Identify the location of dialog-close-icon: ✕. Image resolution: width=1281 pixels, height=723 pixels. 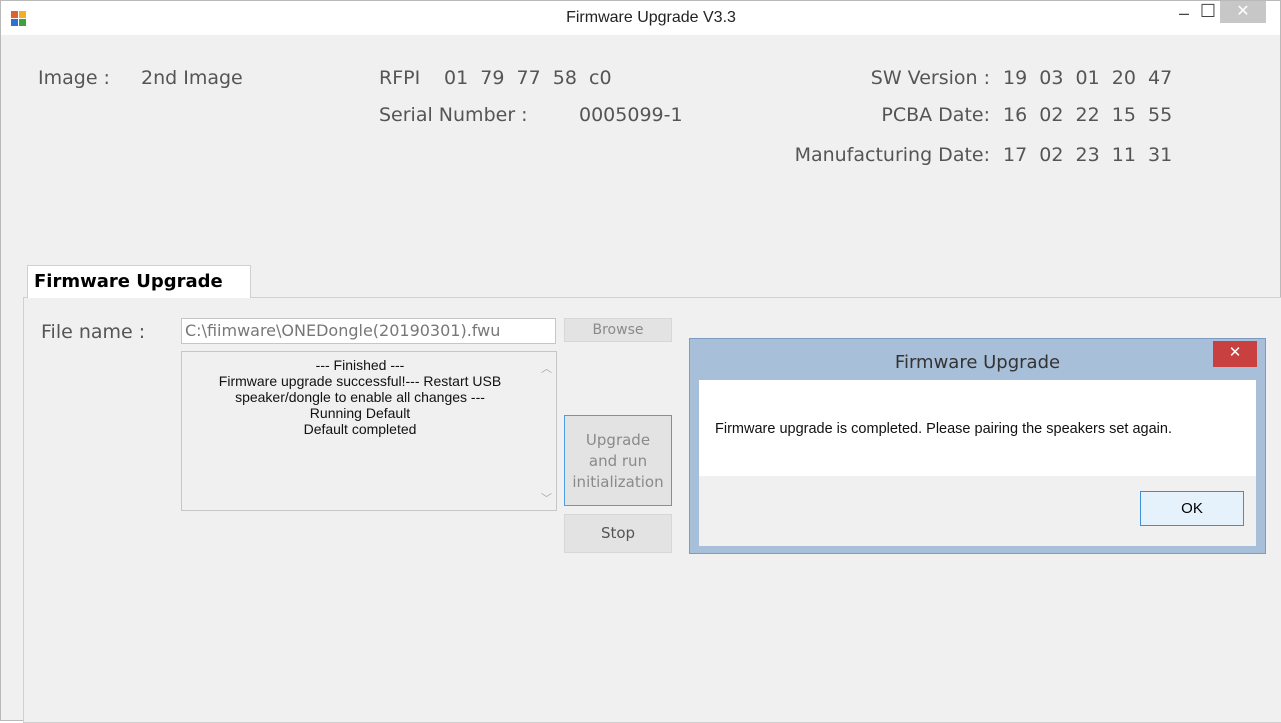
(1235, 354).